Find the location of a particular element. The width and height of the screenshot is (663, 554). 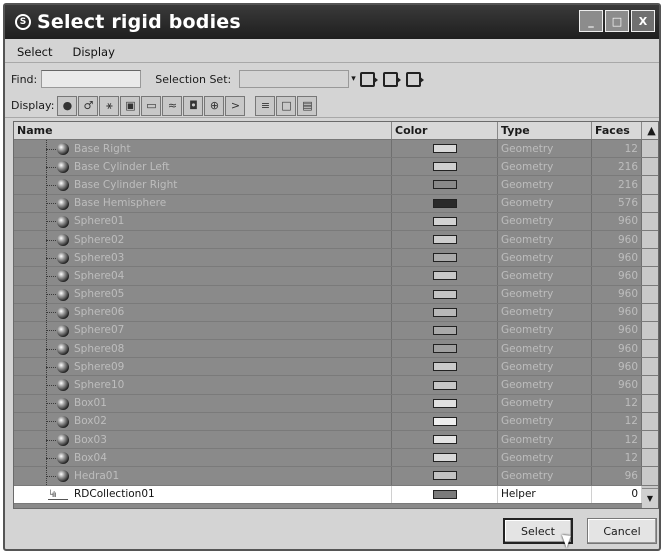

table-row: Base Right Geometry 12 is located at coordinates (336, 149).